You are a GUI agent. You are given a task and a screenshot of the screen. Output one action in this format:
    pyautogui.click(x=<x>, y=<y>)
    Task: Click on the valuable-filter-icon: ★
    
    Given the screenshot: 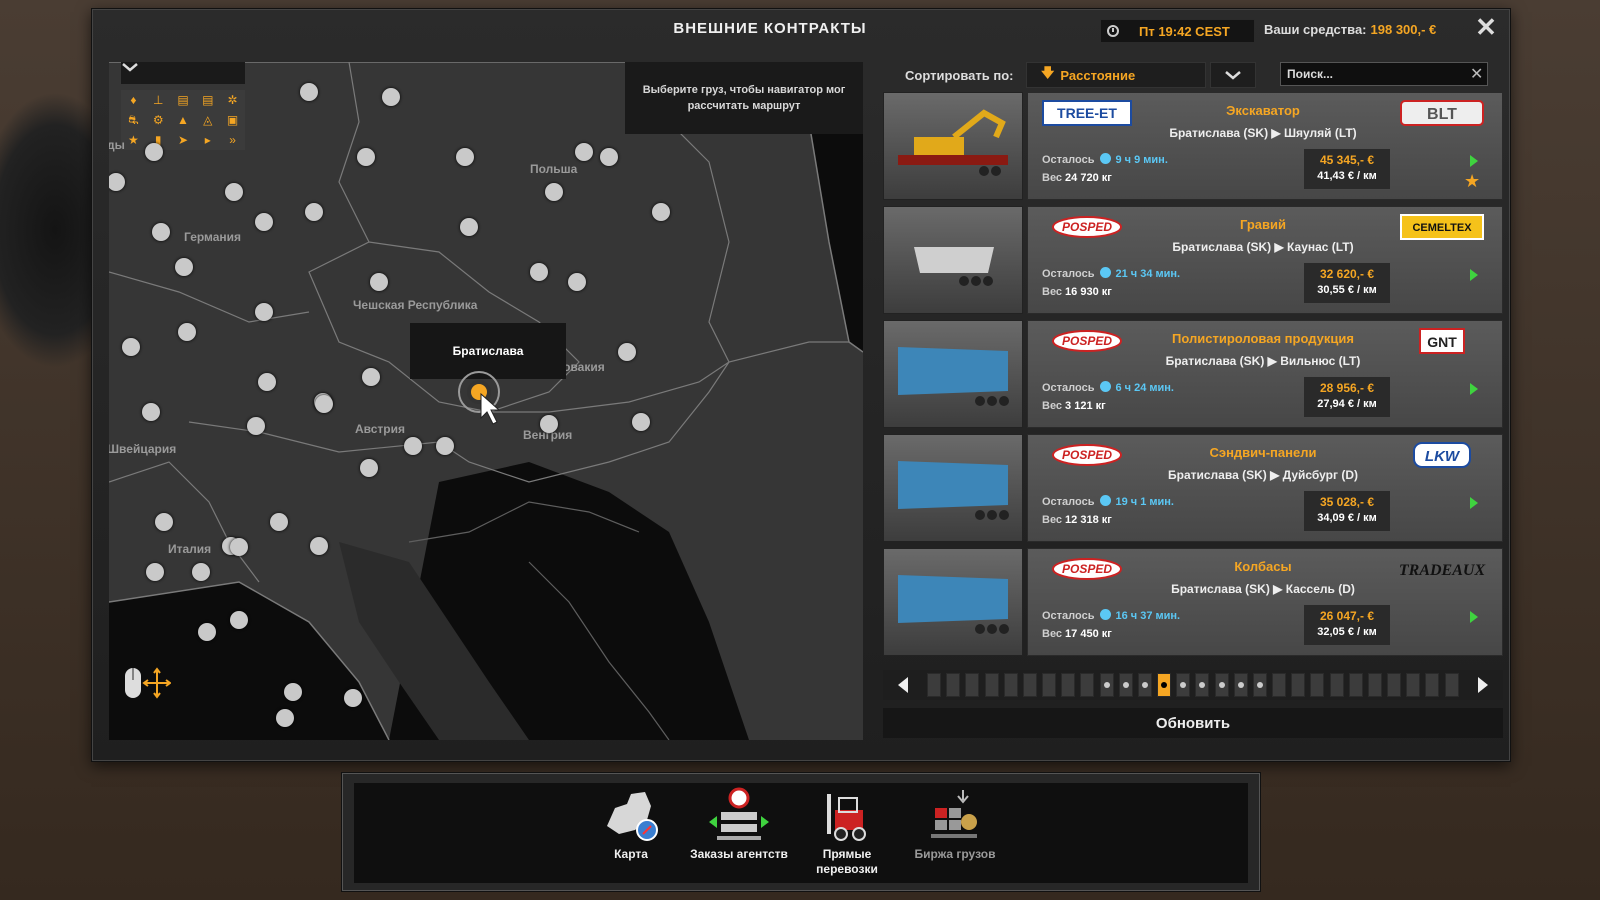 What is the action you would take?
    pyautogui.click(x=133, y=140)
    